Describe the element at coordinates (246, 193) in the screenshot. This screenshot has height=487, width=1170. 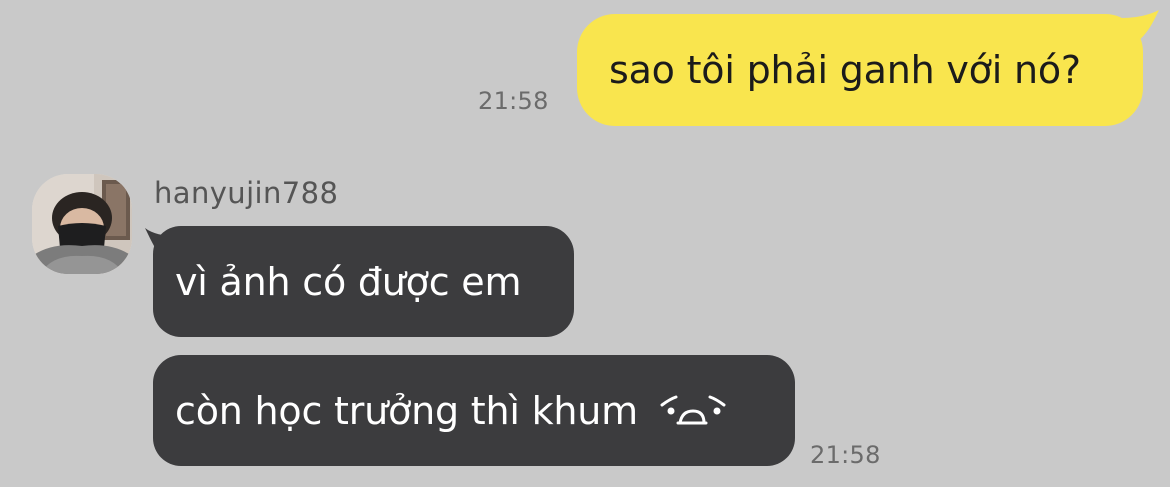
I see `sender-name: hanyujin788` at that location.